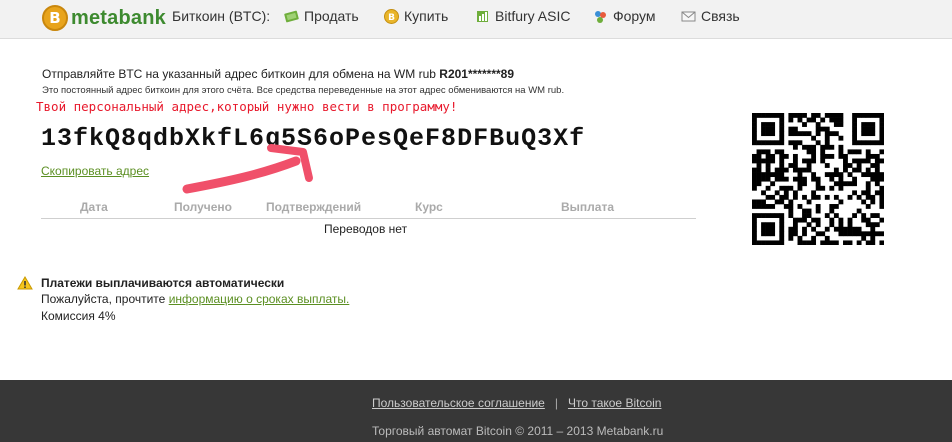 The image size is (952, 442). What do you see at coordinates (104, 18) in the screenshot?
I see `metabank-logo: B metabank` at bounding box center [104, 18].